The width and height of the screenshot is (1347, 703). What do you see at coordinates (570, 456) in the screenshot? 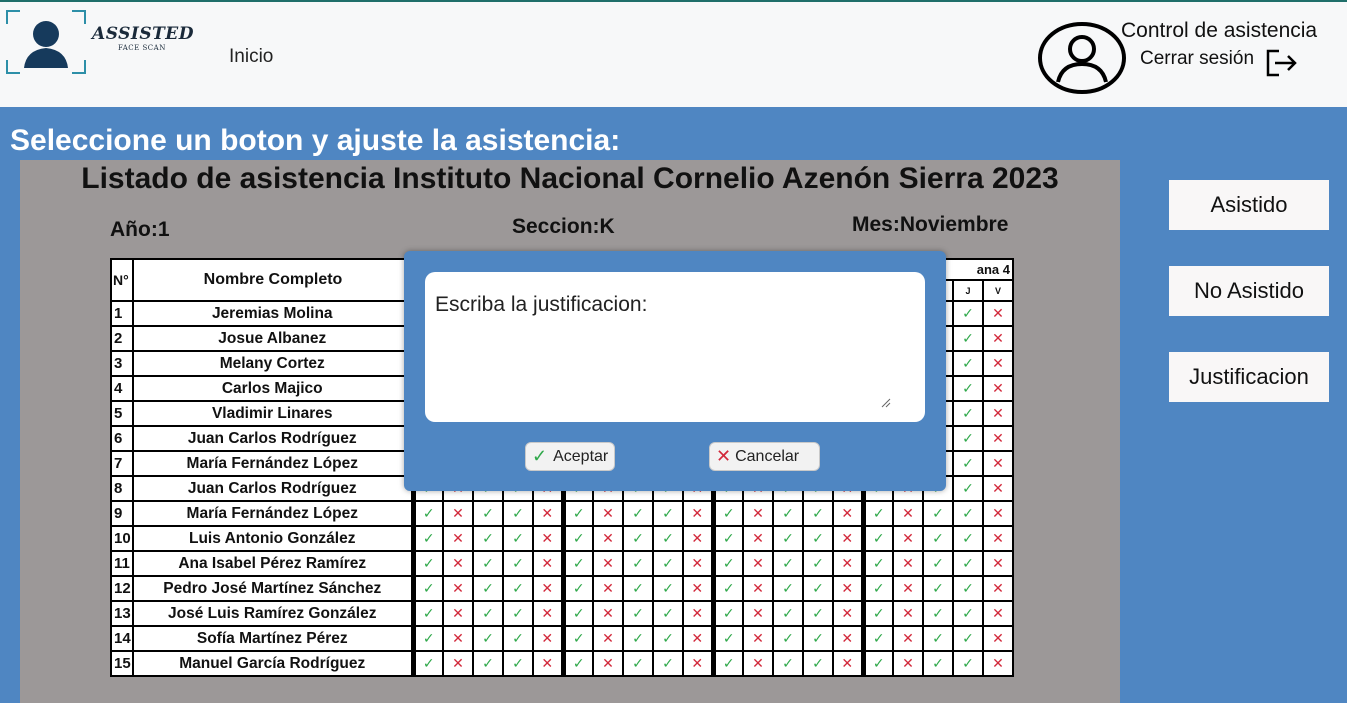
I see `accept-button: ✓ Aceptar` at bounding box center [570, 456].